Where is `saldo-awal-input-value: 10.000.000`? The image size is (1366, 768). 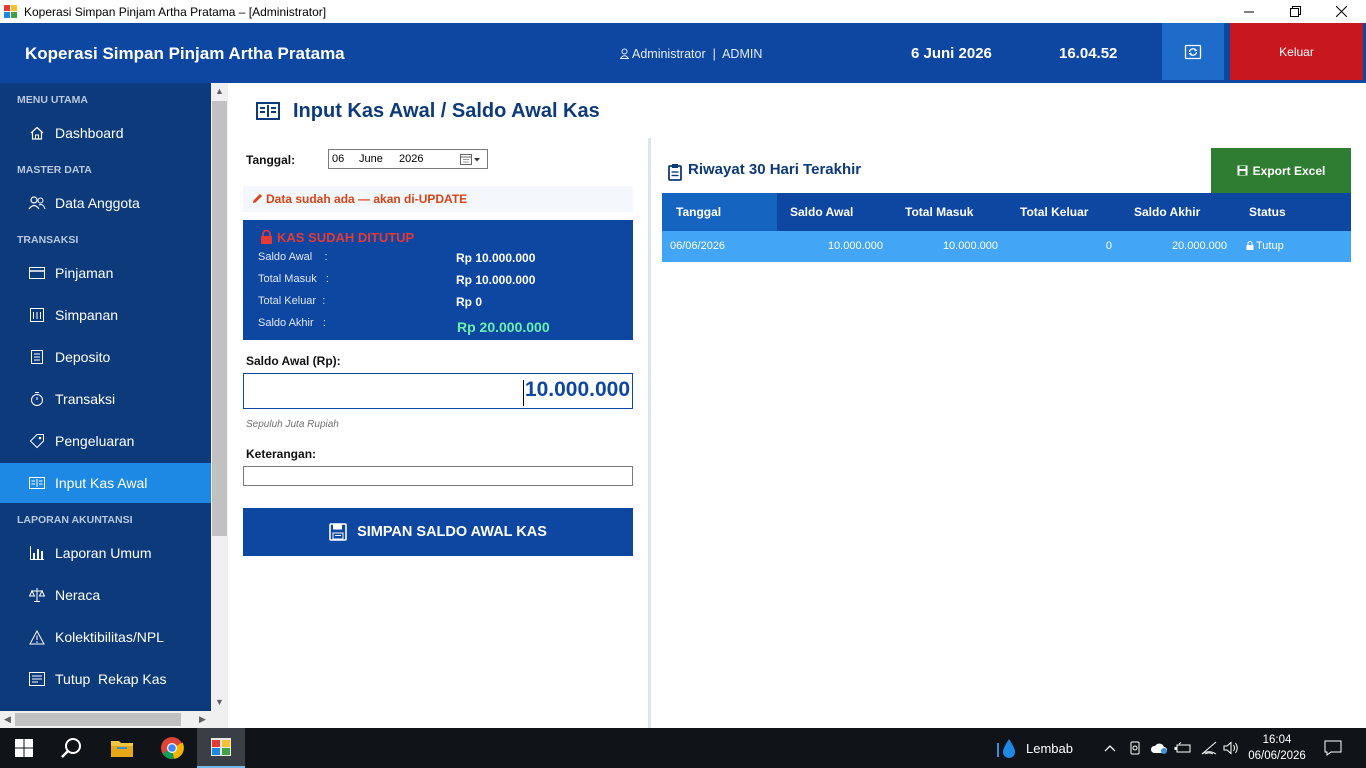
saldo-awal-input-value: 10.000.000 is located at coordinates (577, 390).